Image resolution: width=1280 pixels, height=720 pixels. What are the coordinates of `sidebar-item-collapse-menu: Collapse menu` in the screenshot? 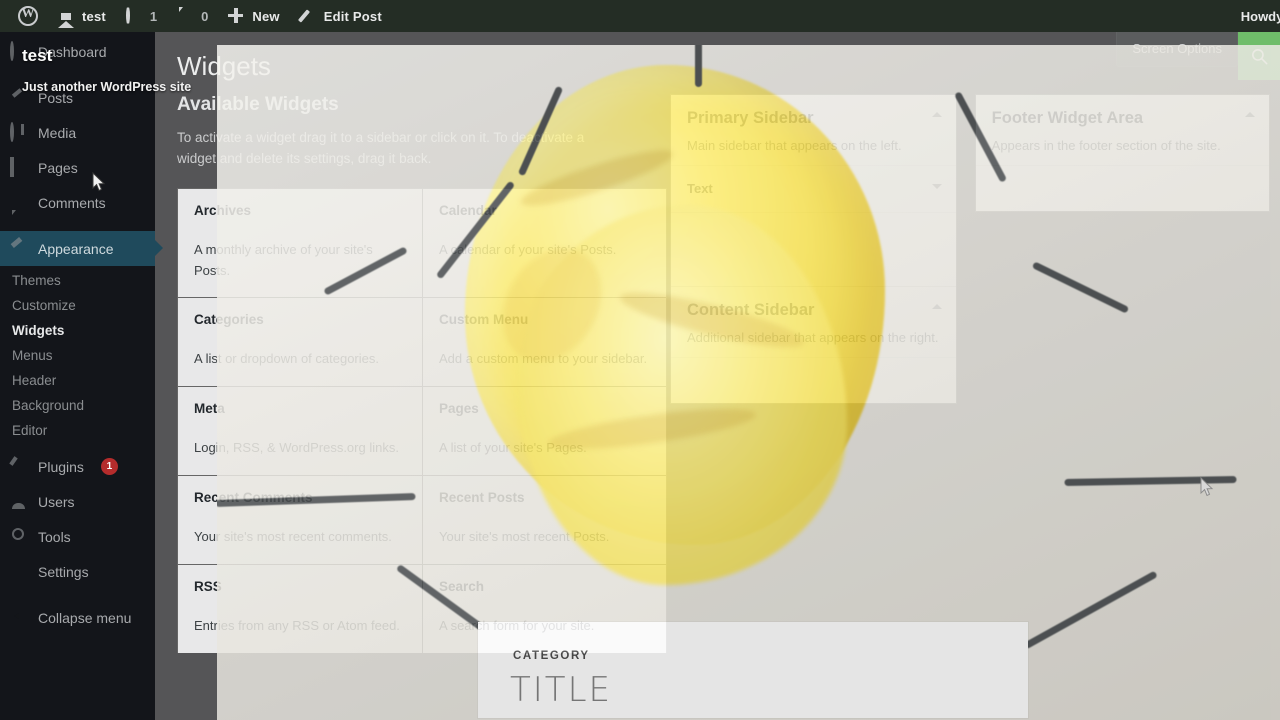 It's located at (77, 617).